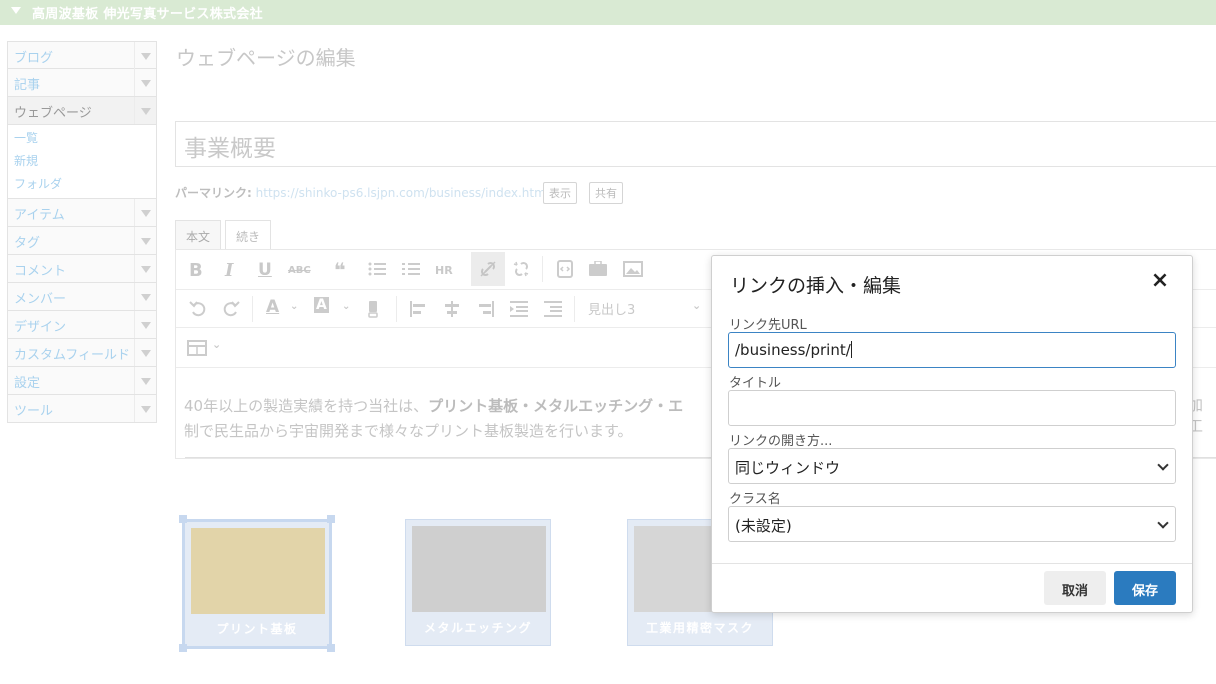 The height and width of the screenshot is (684, 1216). I want to click on save-button: 保存, so click(1145, 588).